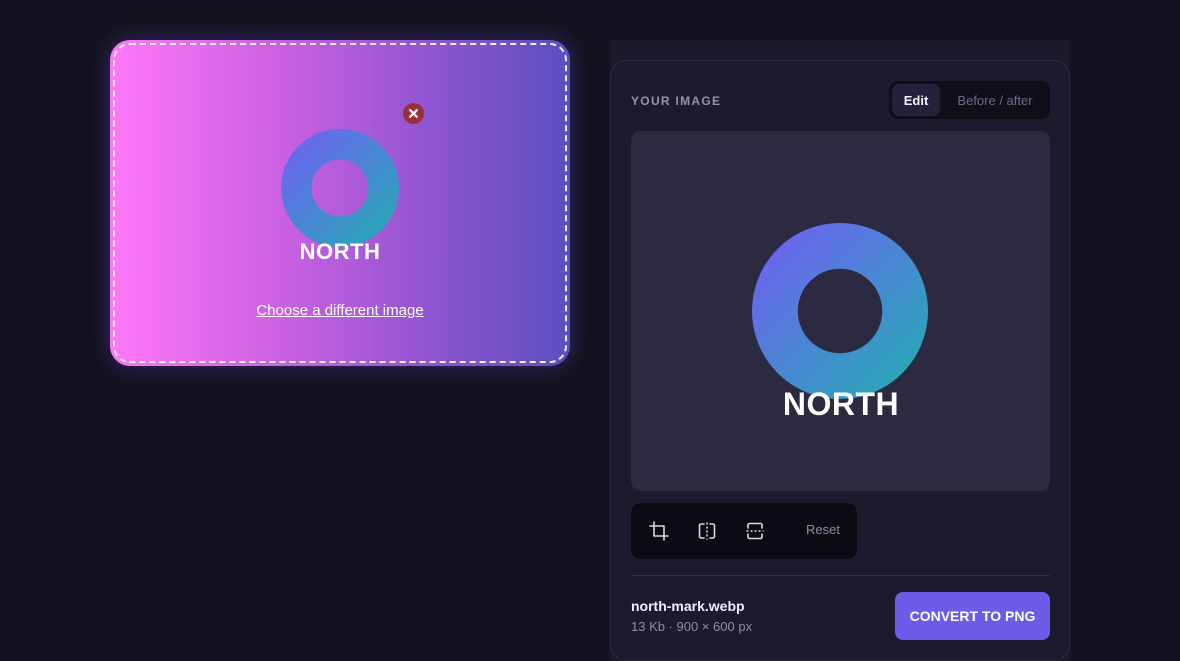 This screenshot has height=661, width=1180. What do you see at coordinates (916, 100) in the screenshot?
I see `tab-edit: Edit` at bounding box center [916, 100].